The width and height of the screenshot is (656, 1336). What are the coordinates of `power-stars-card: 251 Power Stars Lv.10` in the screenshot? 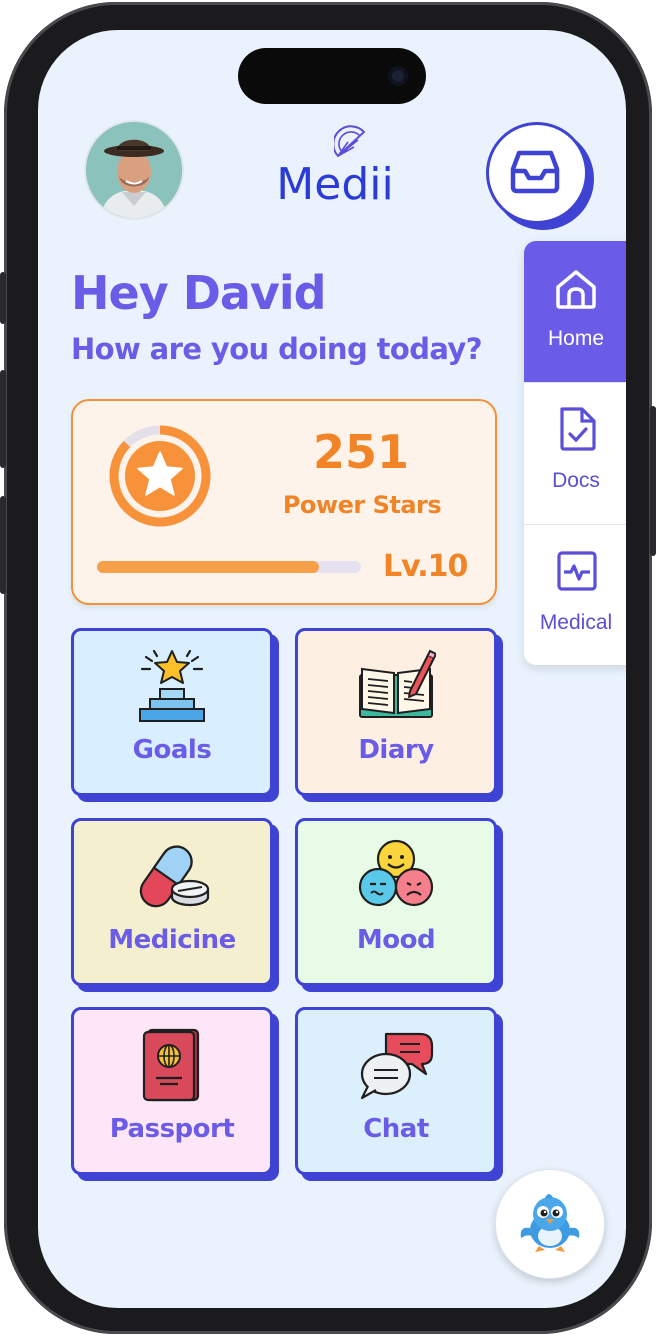 It's located at (284, 502).